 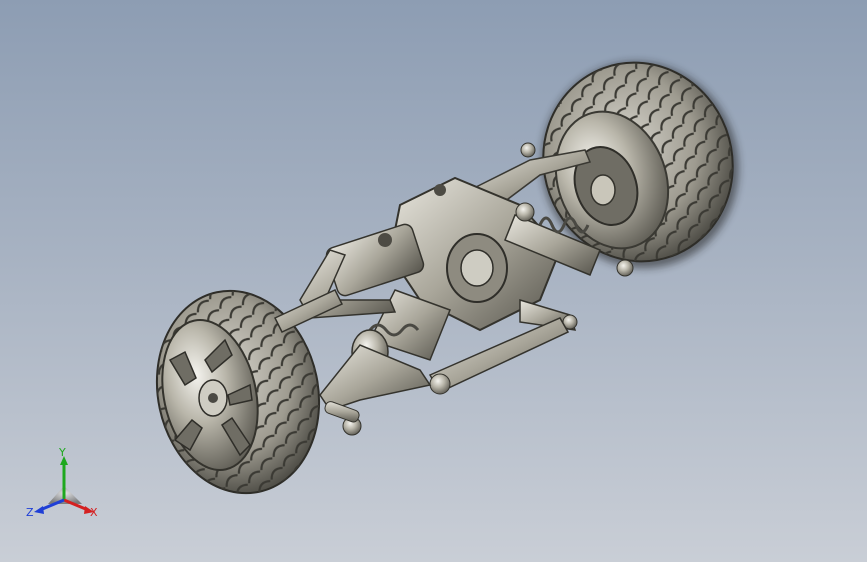 What do you see at coordinates (94, 512) in the screenshot?
I see `x-axis-label: X` at bounding box center [94, 512].